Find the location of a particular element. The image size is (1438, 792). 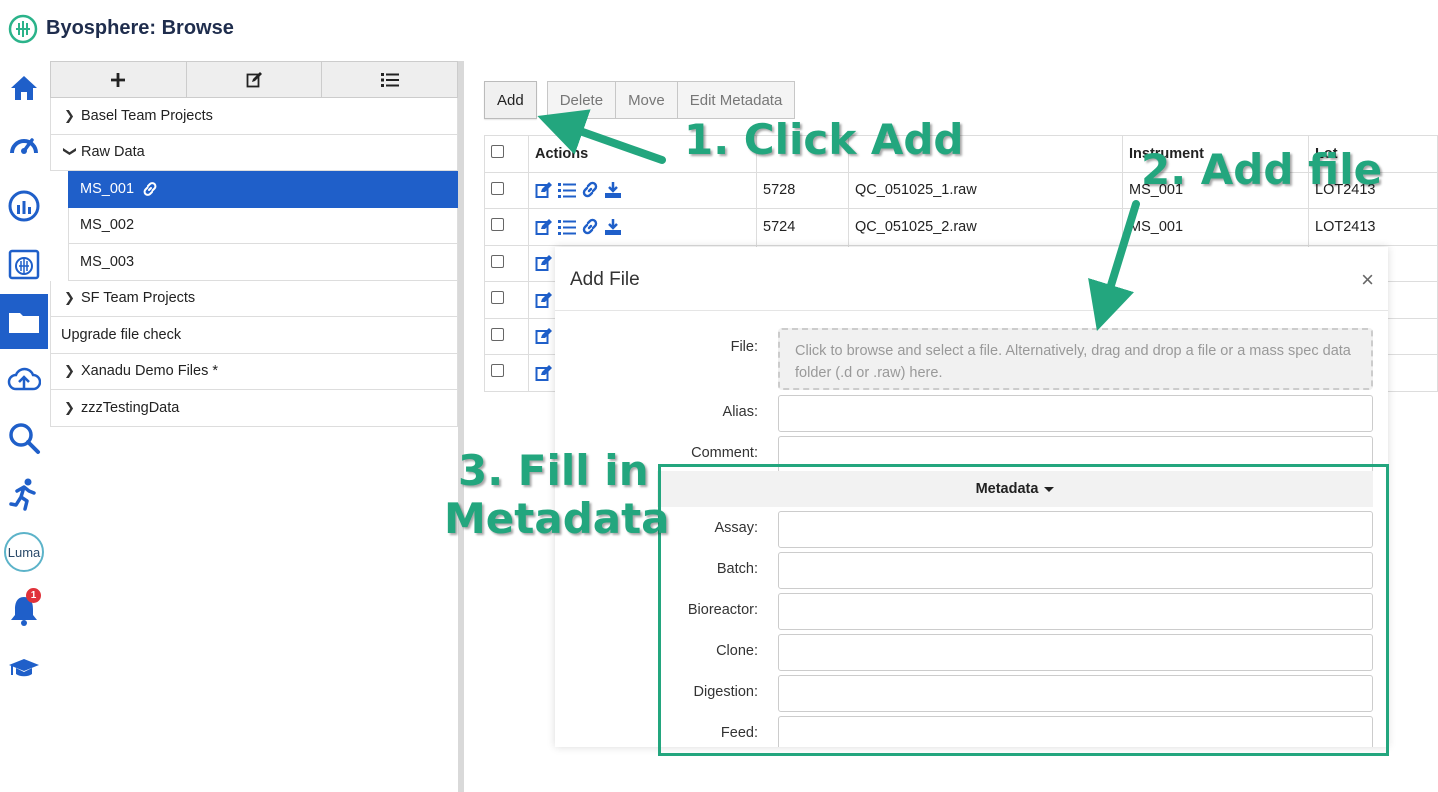

tree-item-label: zzzTestingData is located at coordinates (130, 407).